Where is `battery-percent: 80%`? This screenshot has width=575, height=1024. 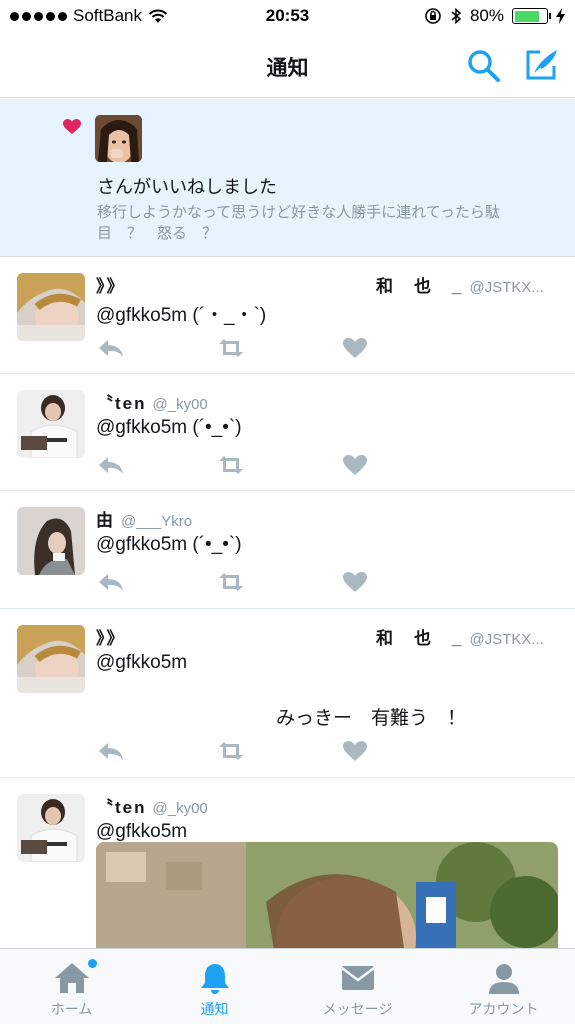
battery-percent: 80% is located at coordinates (486, 15).